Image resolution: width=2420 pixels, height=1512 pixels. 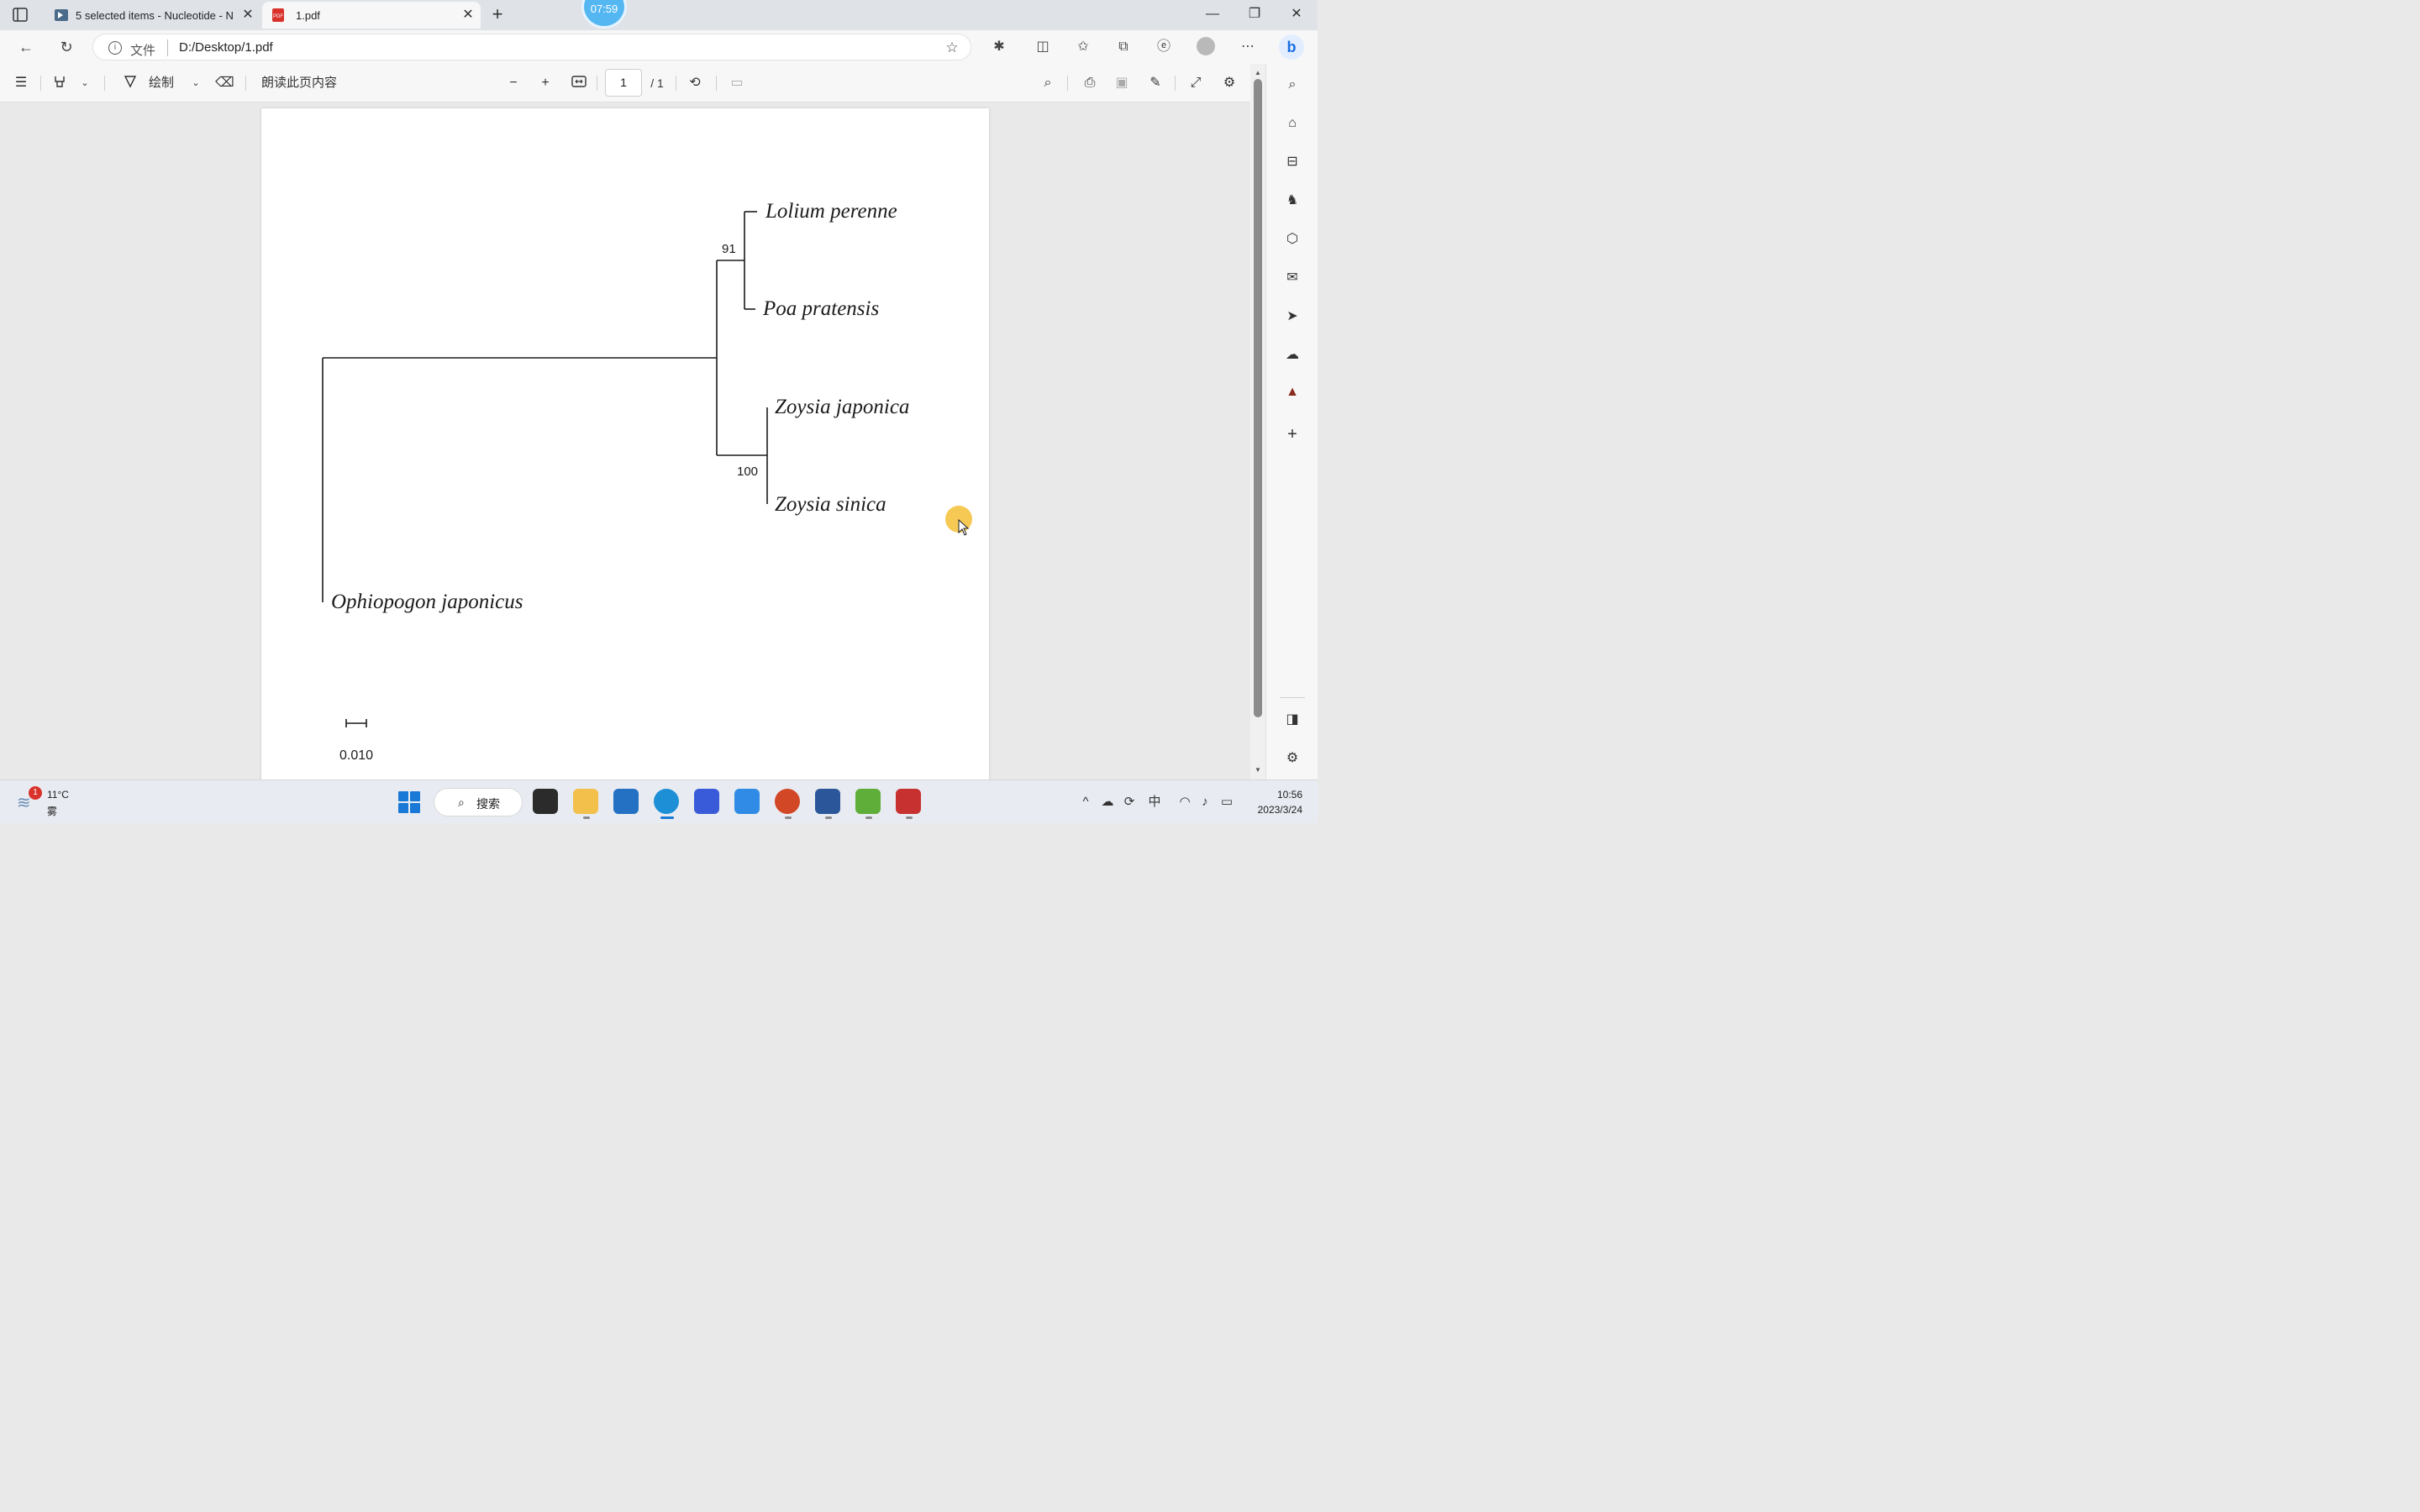 I want to click on messenger-app-icon, so click(x=747, y=801).